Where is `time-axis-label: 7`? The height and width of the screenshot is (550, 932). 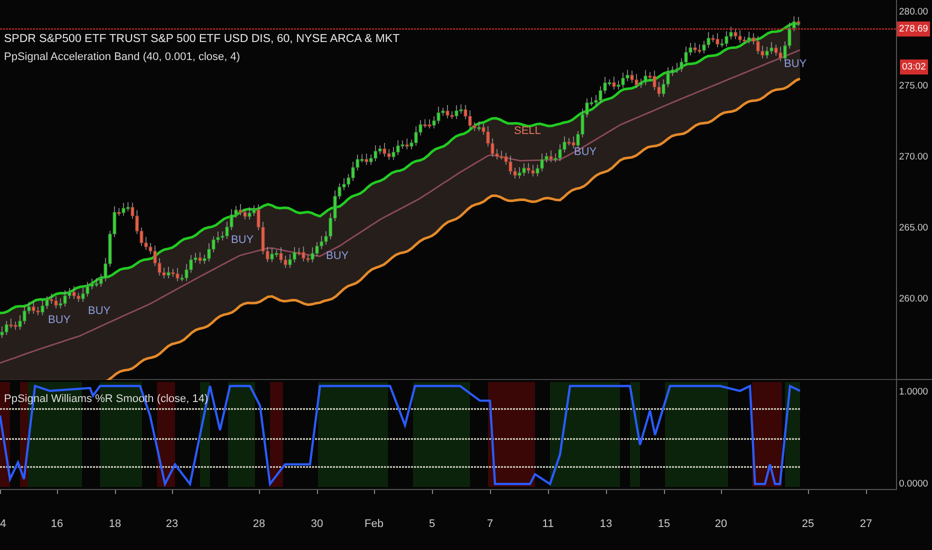
time-axis-label: 7 is located at coordinates (490, 524).